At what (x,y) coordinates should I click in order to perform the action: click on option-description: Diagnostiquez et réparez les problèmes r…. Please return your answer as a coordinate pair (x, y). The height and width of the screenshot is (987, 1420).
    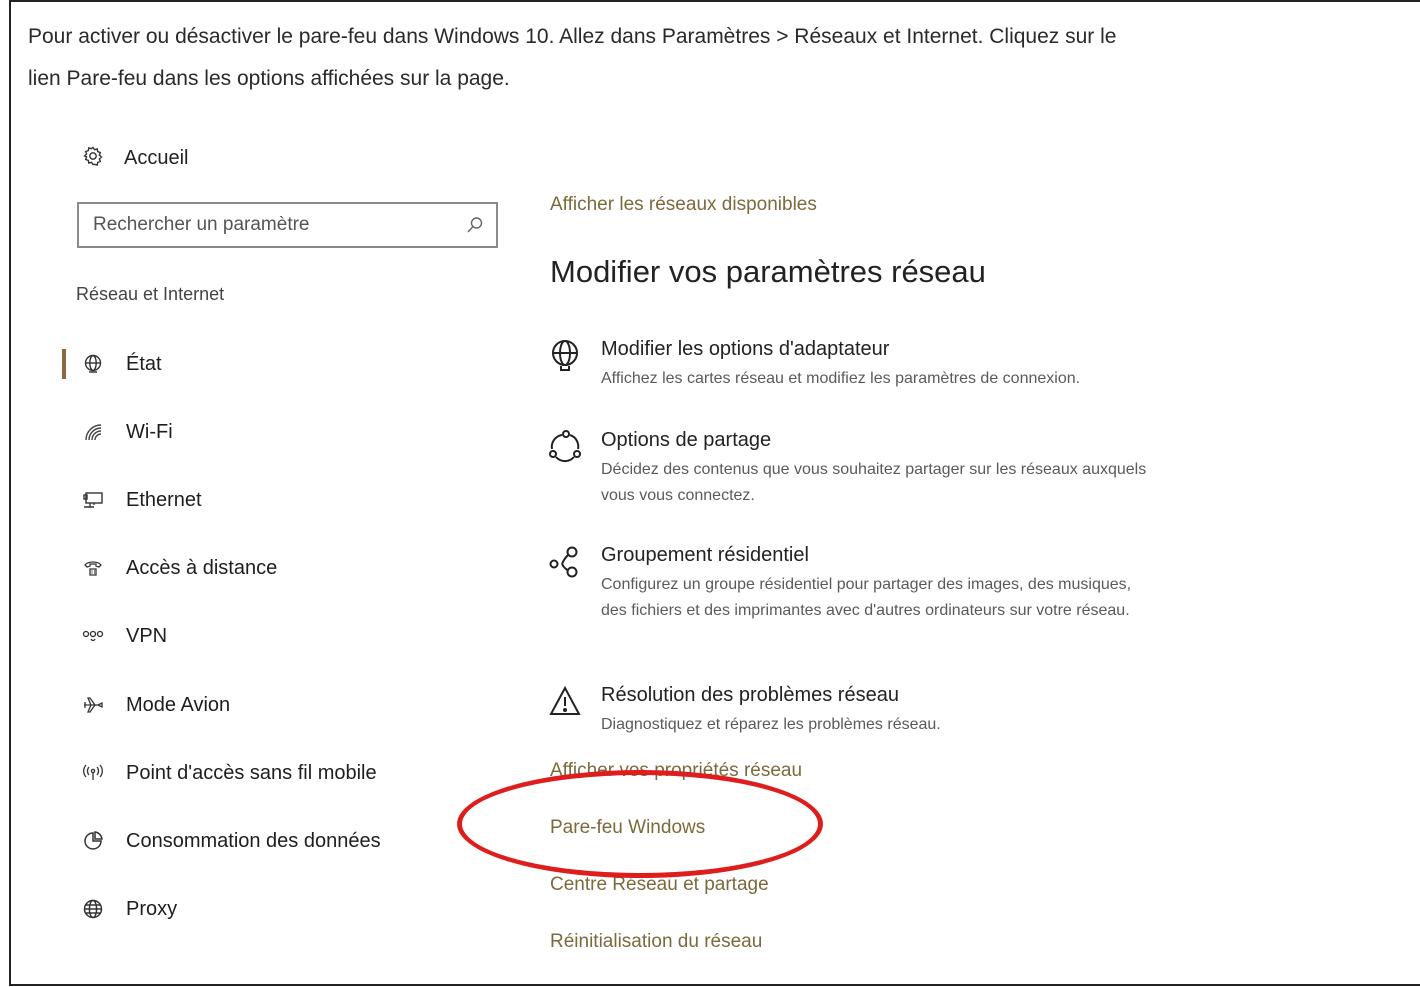
    Looking at the image, I should click on (771, 724).